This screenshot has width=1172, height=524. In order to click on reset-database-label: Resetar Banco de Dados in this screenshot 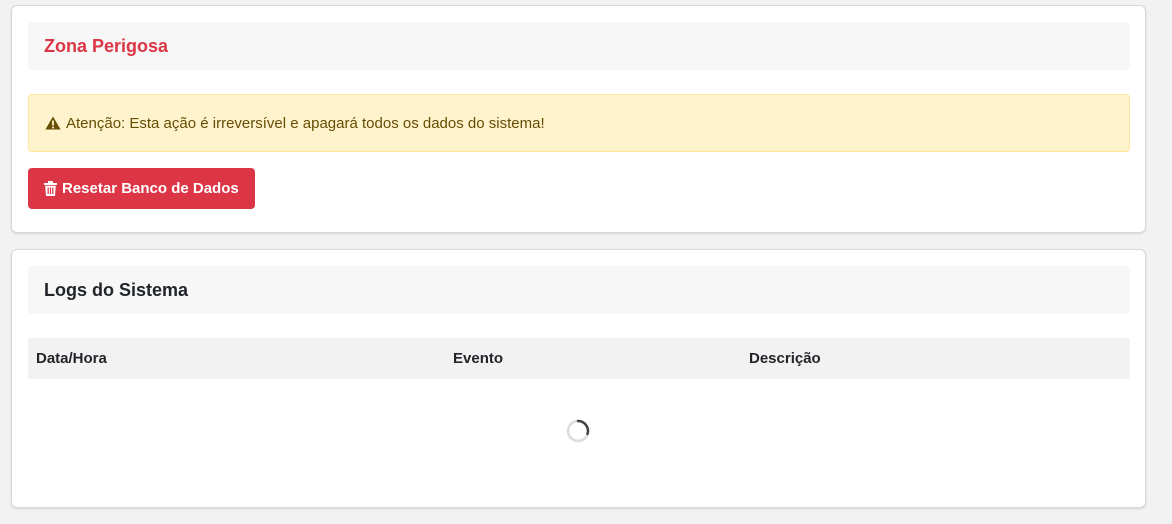, I will do `click(150, 188)`.